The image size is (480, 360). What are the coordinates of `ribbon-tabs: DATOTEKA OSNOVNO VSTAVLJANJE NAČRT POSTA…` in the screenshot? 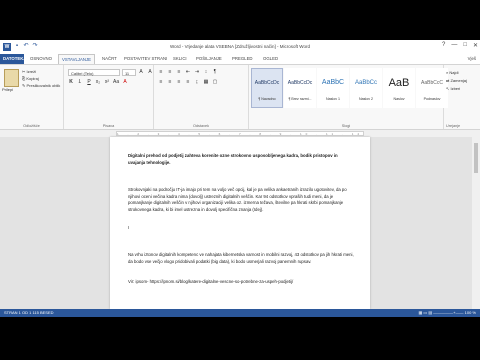 It's located at (240, 59).